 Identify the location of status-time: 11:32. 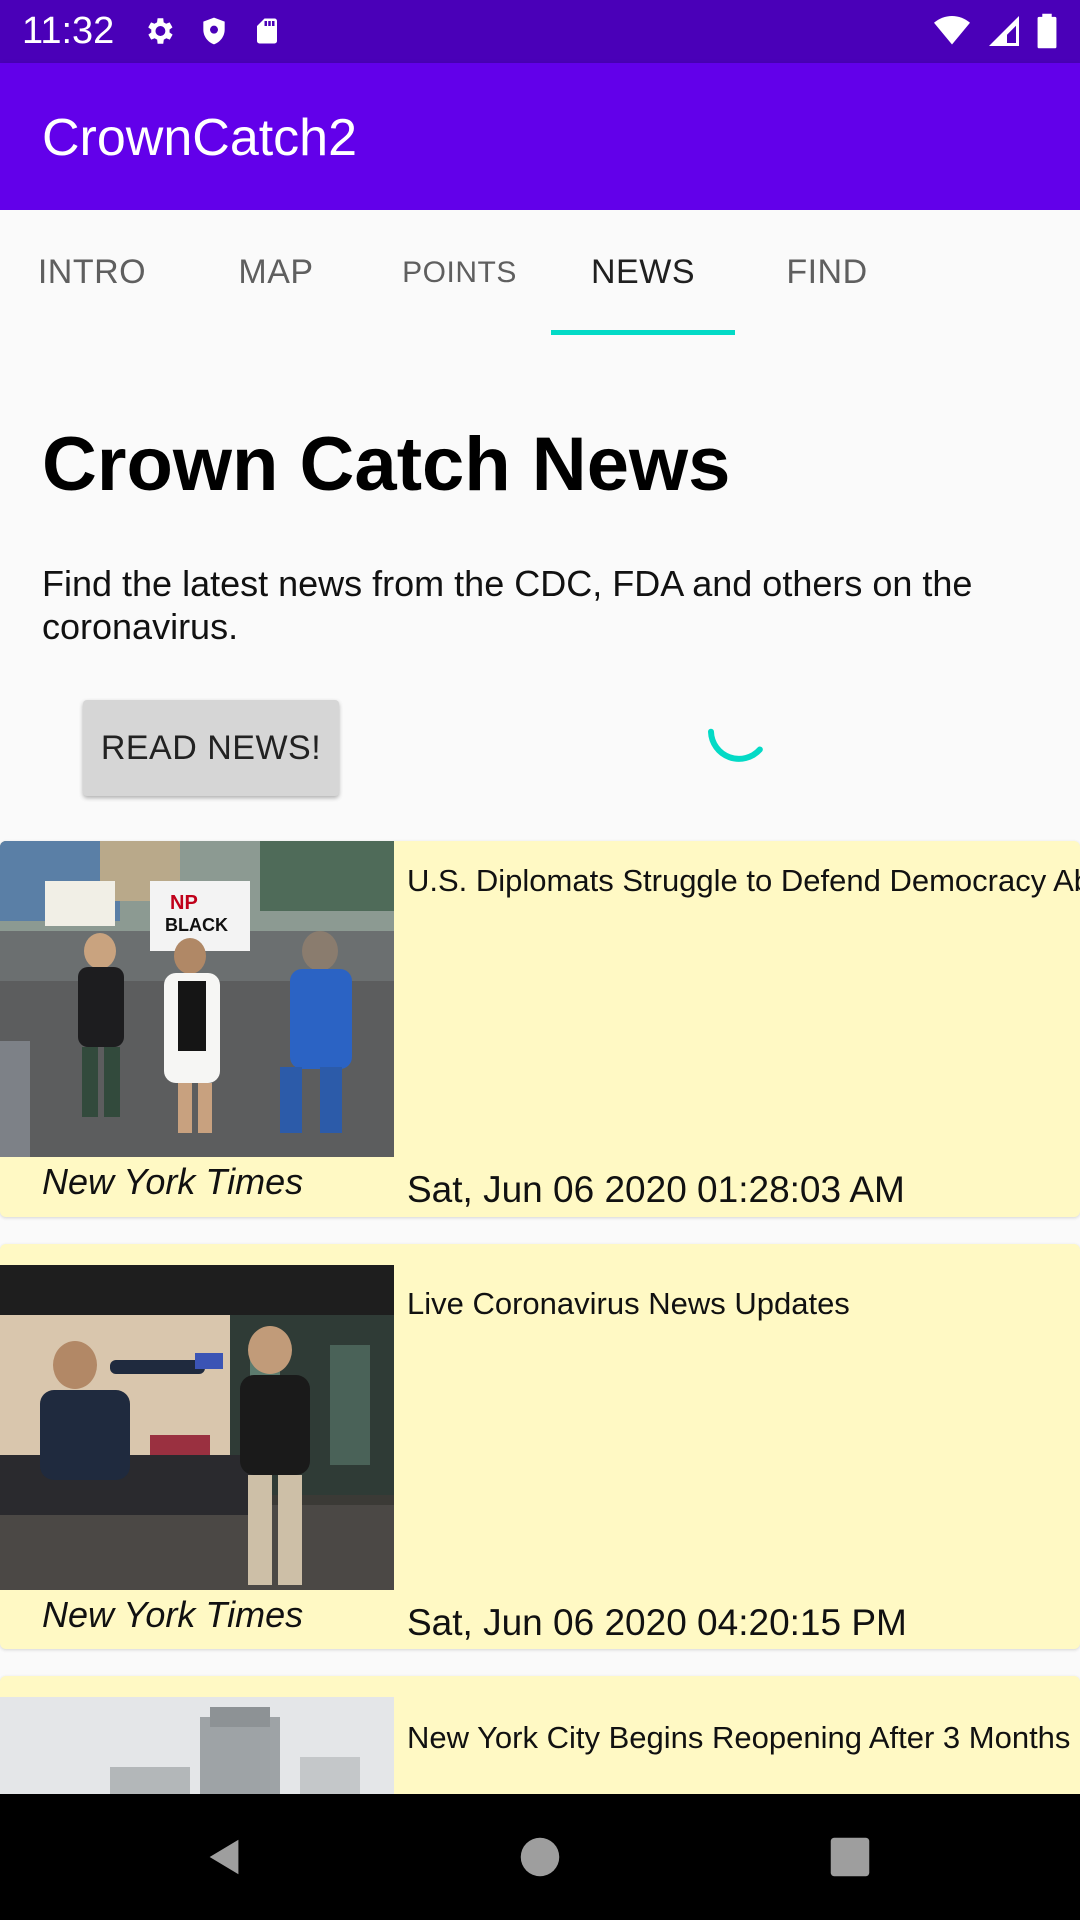
(68, 31).